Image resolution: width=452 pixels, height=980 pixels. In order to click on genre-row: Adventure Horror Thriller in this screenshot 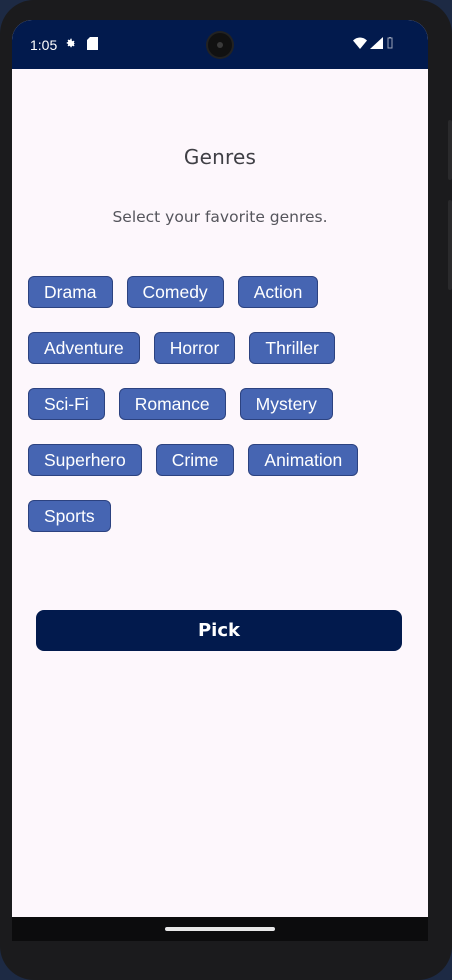, I will do `click(223, 348)`.